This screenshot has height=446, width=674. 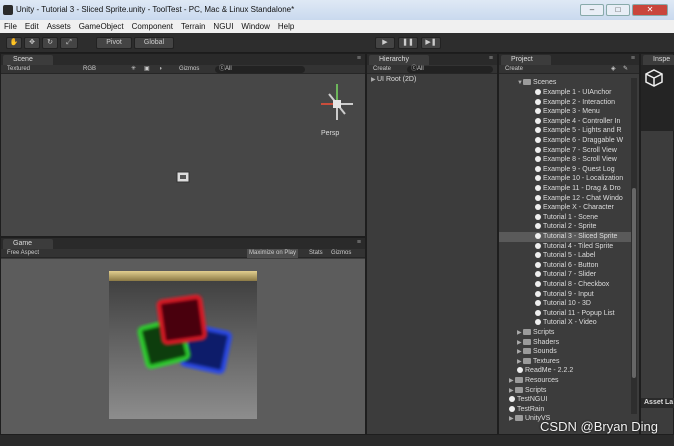 What do you see at coordinates (565, 237) in the screenshot?
I see `scene-item: Tutorial 3 - Sliced Sprite` at bounding box center [565, 237].